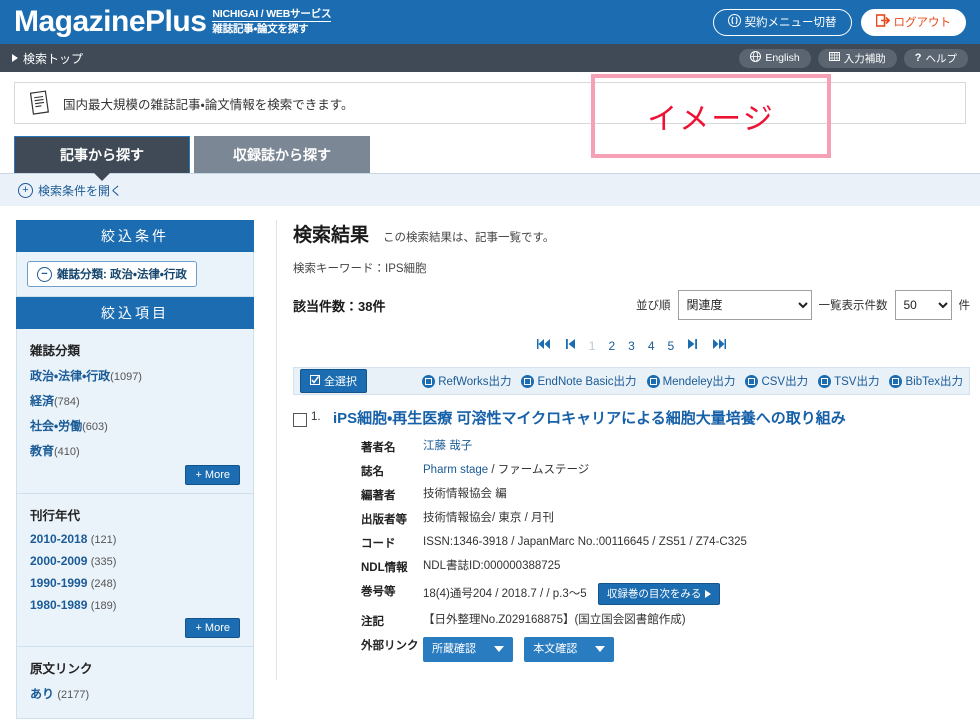 Image resolution: width=980 pixels, height=719 pixels. I want to click on plus-circle-icon: +, so click(25, 190).